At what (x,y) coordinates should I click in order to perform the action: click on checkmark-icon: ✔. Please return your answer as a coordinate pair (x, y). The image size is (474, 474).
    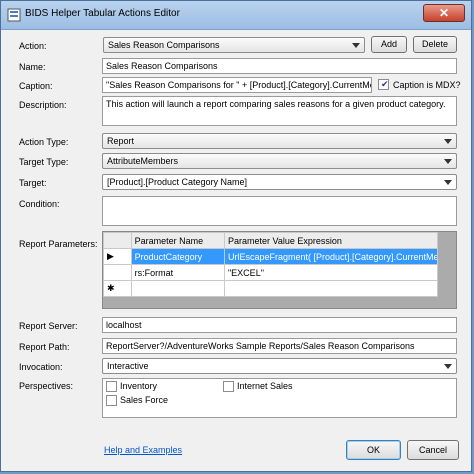
    Looking at the image, I should click on (385, 84).